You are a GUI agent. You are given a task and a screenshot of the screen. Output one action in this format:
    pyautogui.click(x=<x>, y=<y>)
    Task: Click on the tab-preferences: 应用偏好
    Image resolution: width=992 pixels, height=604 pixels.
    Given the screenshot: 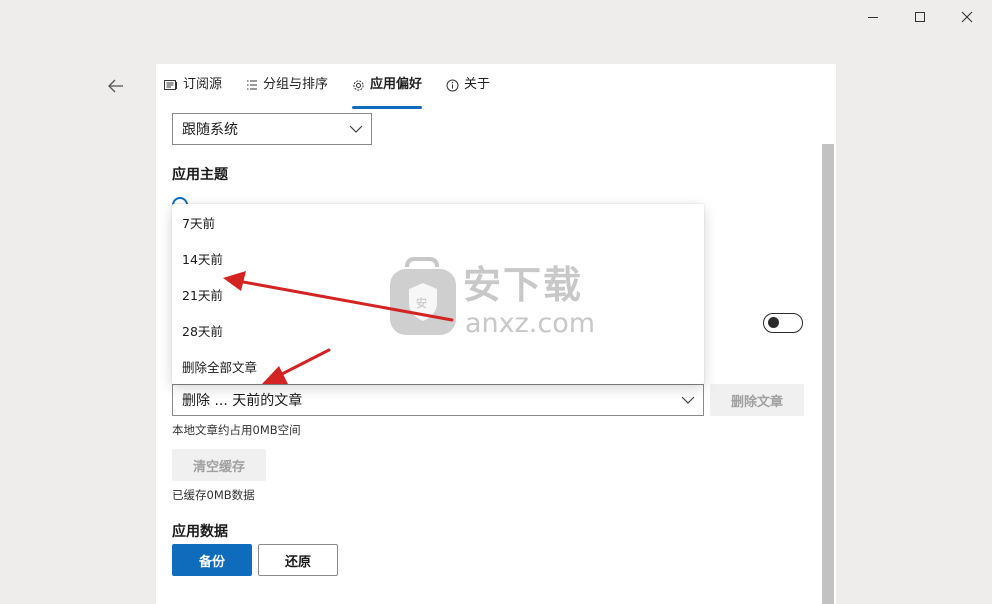 What is the action you would take?
    pyautogui.click(x=387, y=92)
    